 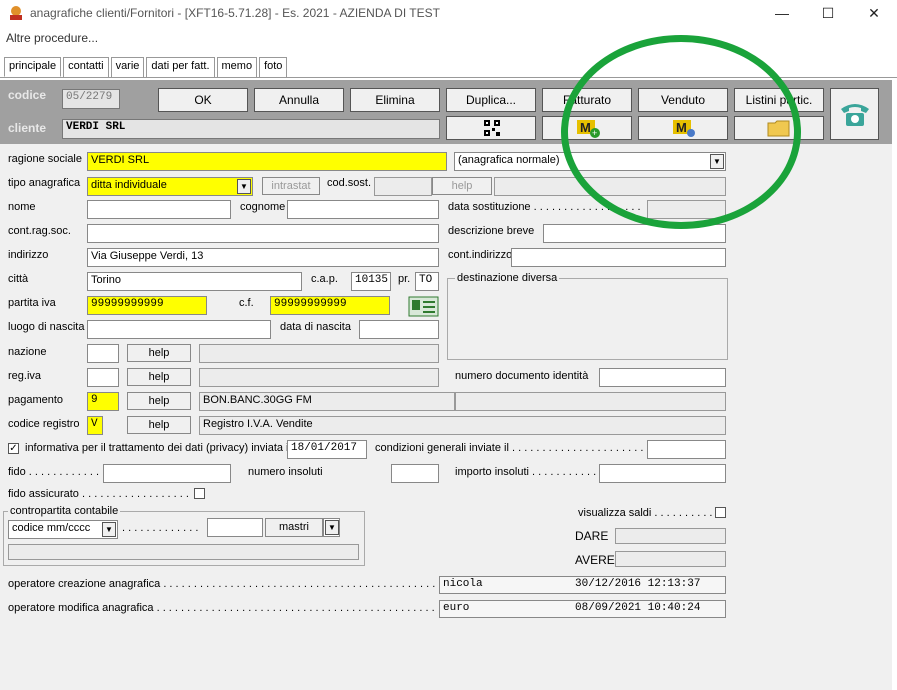 What do you see at coordinates (179, 329) in the screenshot?
I see `luogo-nascita-field` at bounding box center [179, 329].